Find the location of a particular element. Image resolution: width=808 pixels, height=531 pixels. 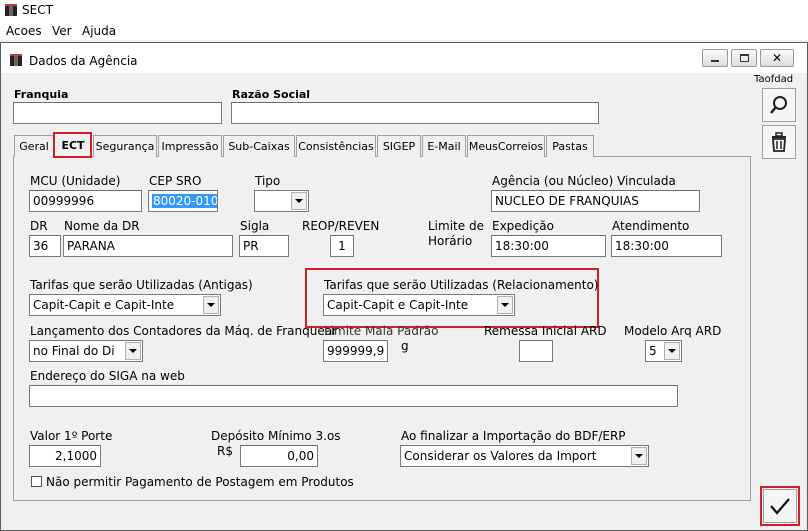

deposito-field: 0,00 is located at coordinates (279, 456).